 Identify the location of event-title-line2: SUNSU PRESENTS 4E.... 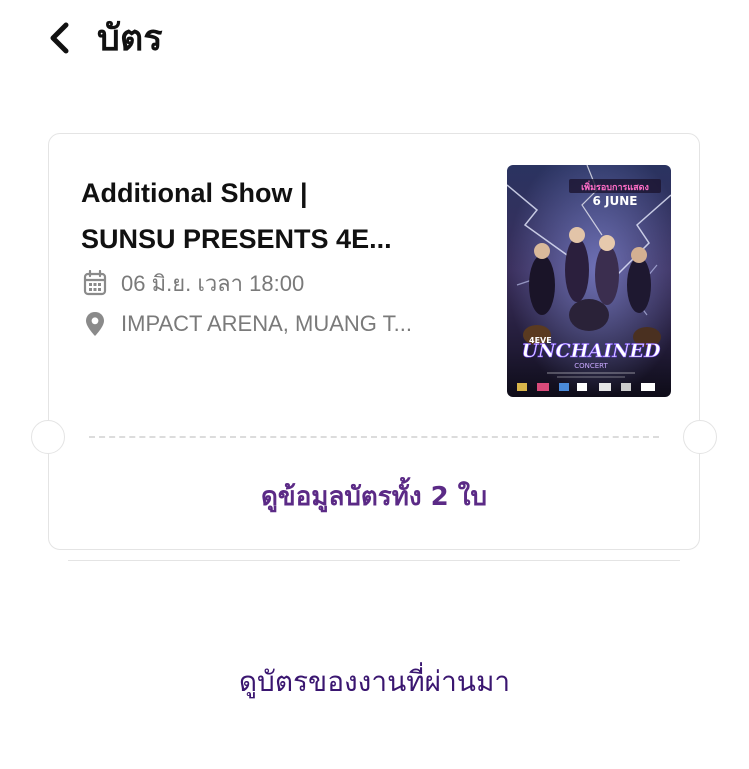
(236, 239).